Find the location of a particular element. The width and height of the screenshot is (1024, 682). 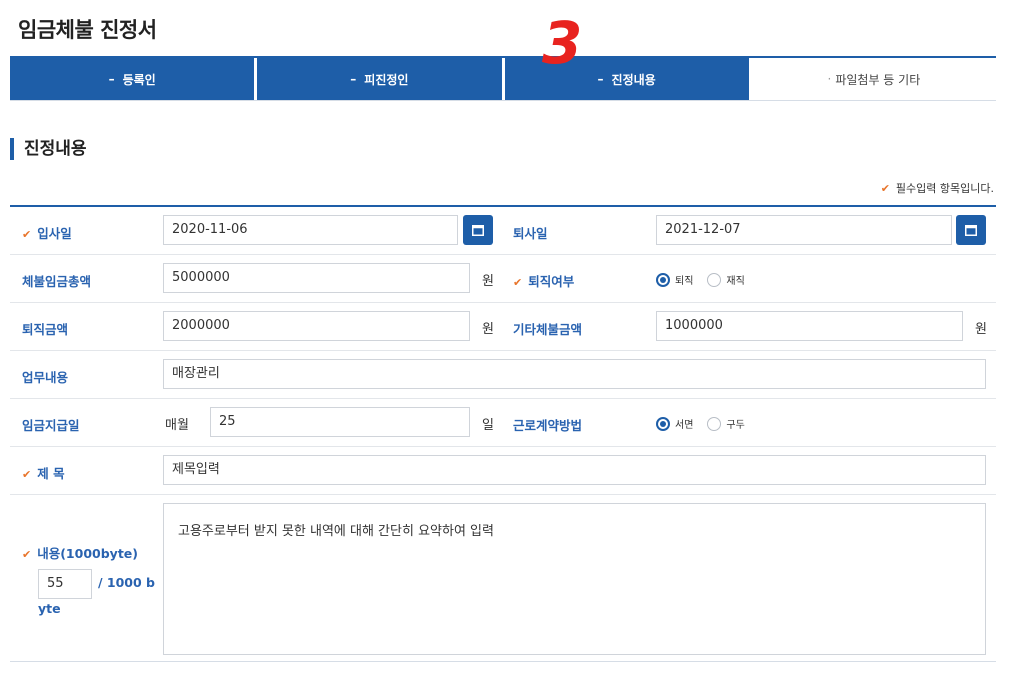

pay-day-prefix: 매월 is located at coordinates (177, 425).